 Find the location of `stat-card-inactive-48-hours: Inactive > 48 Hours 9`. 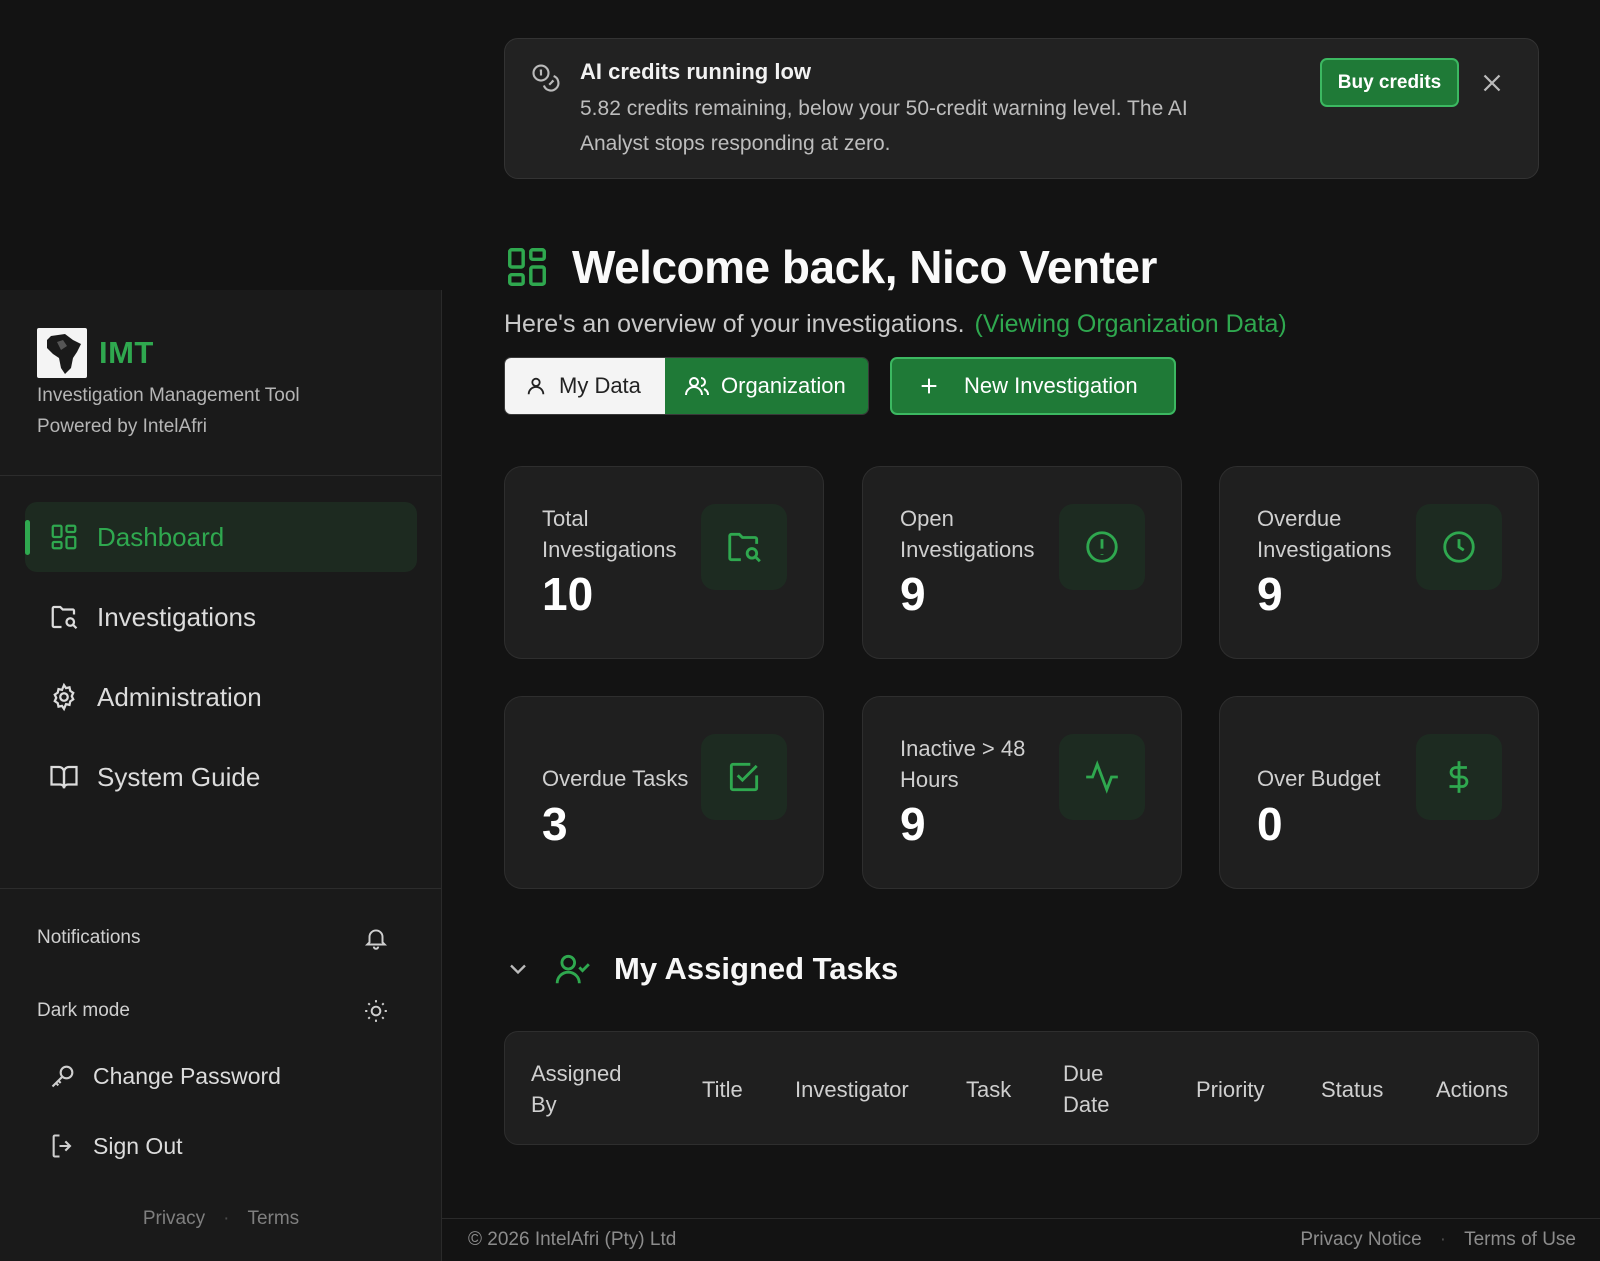

stat-card-inactive-48-hours: Inactive > 48 Hours 9 is located at coordinates (1022, 792).